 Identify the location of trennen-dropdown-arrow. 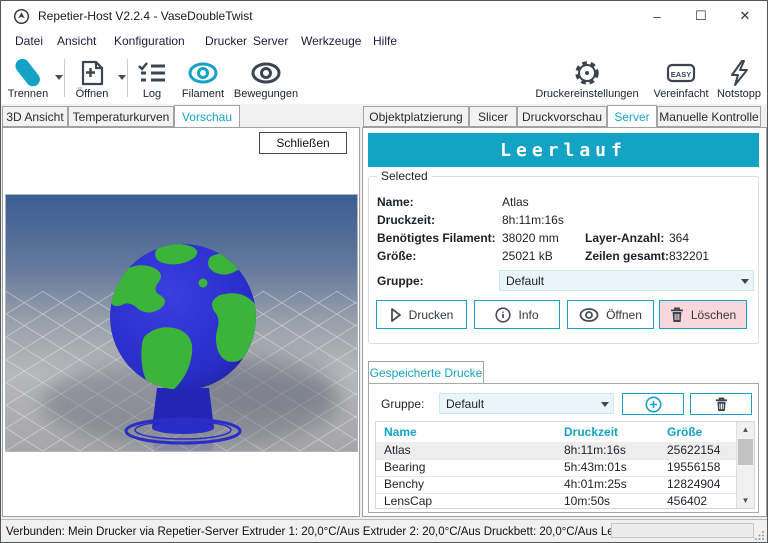
(59, 77).